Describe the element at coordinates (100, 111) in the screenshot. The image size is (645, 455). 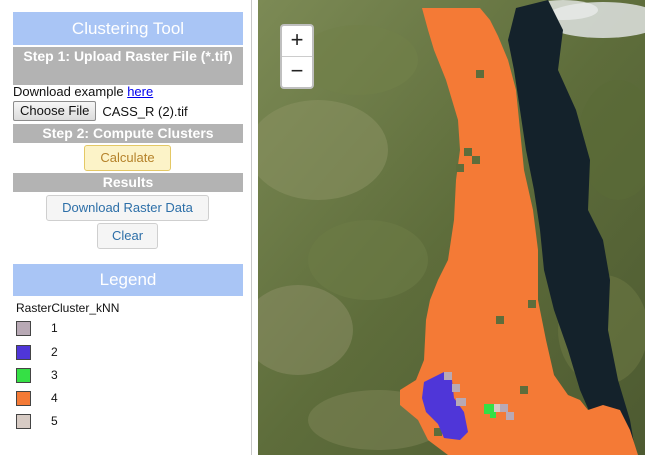
I see `file-input-row: Choose File CASS_R (2).tif` at that location.